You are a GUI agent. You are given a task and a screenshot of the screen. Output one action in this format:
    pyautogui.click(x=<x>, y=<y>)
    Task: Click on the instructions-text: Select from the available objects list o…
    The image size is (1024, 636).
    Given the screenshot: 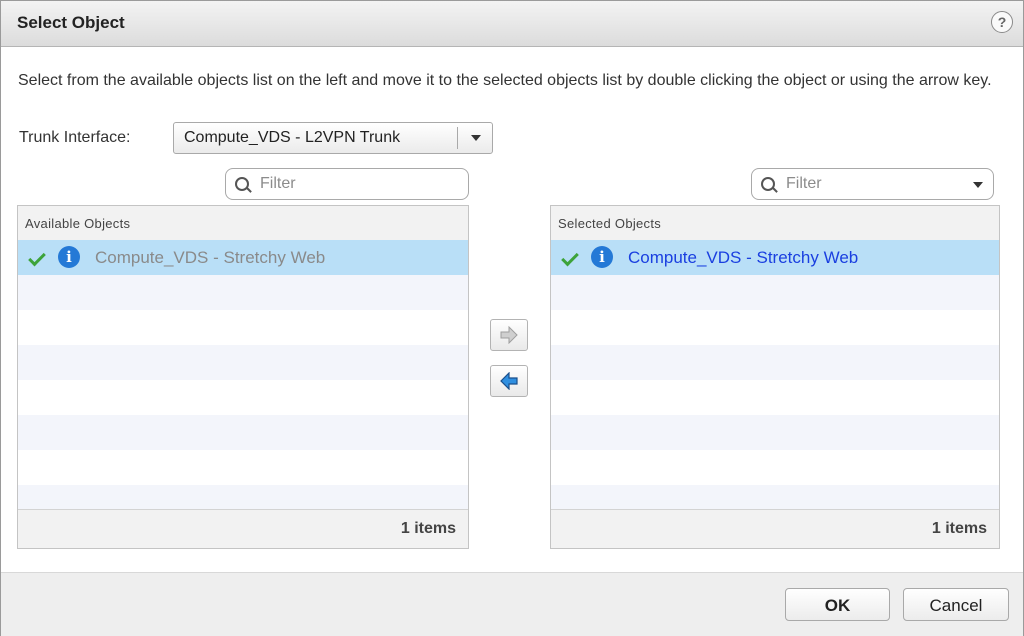 What is the action you would take?
    pyautogui.click(x=505, y=80)
    